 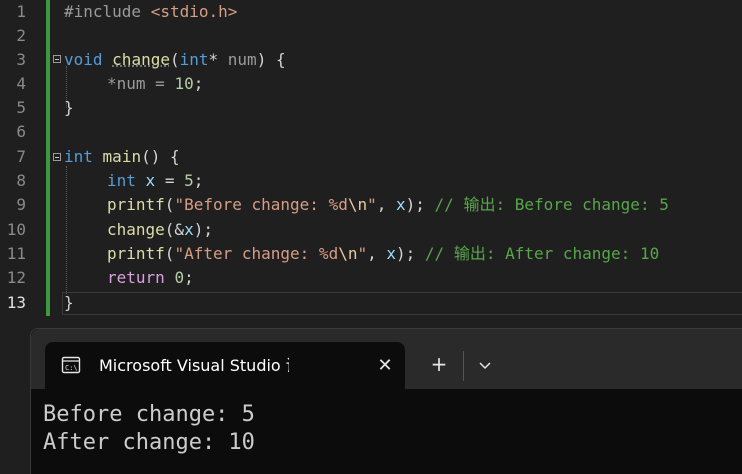 I want to click on line-number: 11, so click(x=16, y=253).